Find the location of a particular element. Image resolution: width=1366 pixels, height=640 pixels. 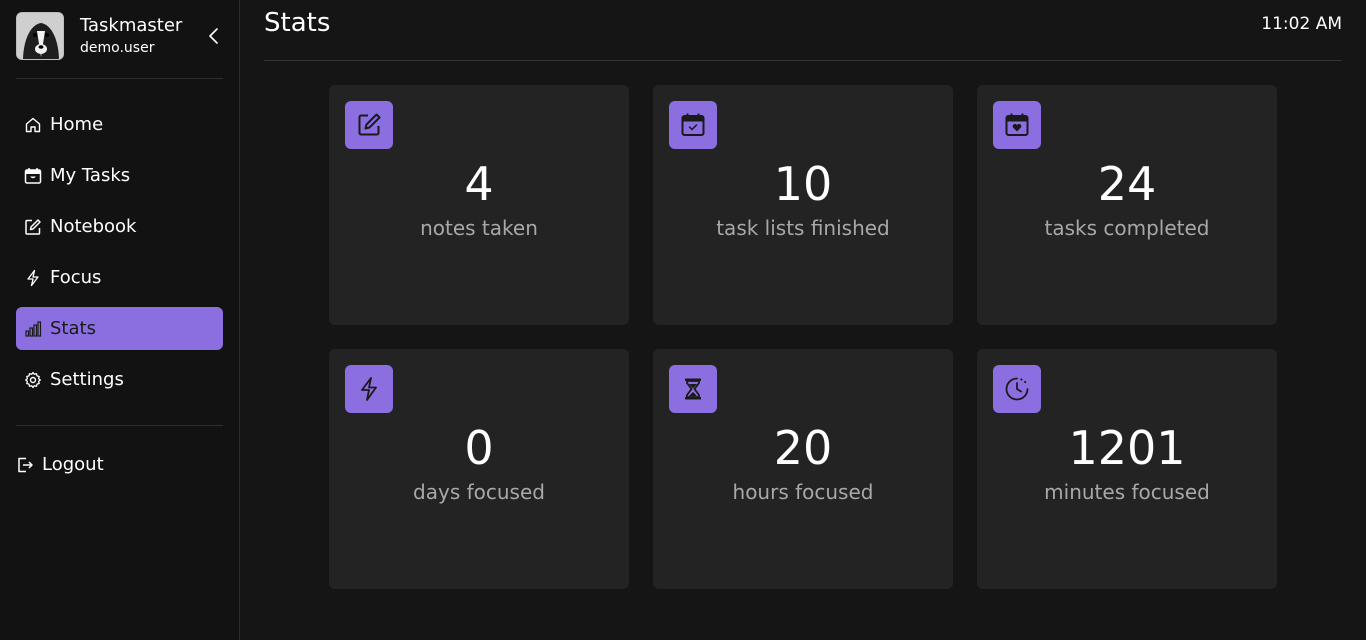

sidebar-item-label: Home is located at coordinates (77, 124).